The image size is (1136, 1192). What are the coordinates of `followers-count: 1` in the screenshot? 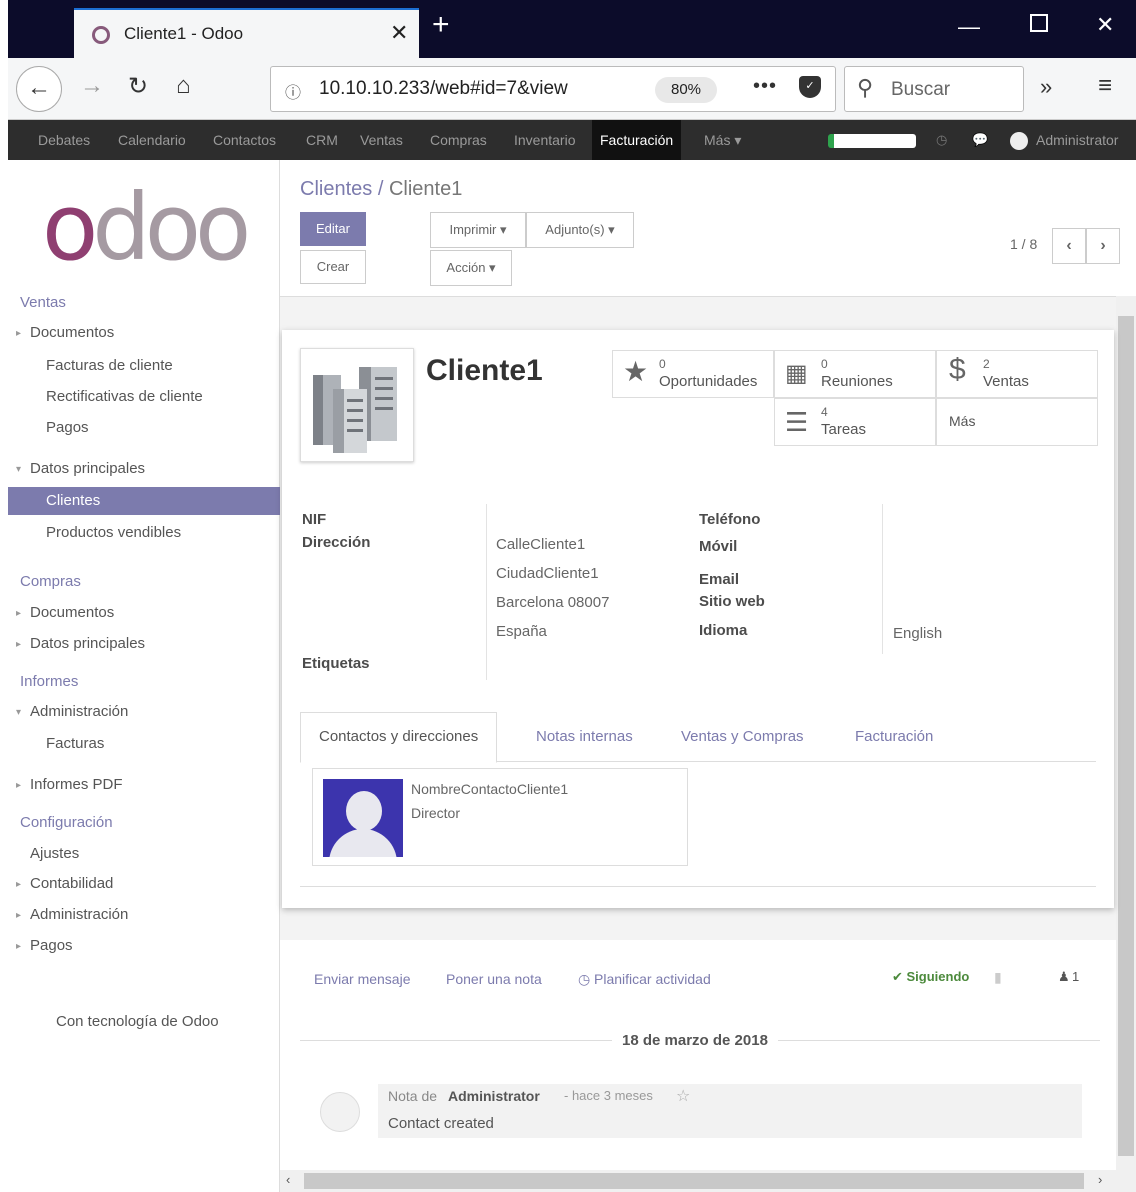 It's located at (1075, 976).